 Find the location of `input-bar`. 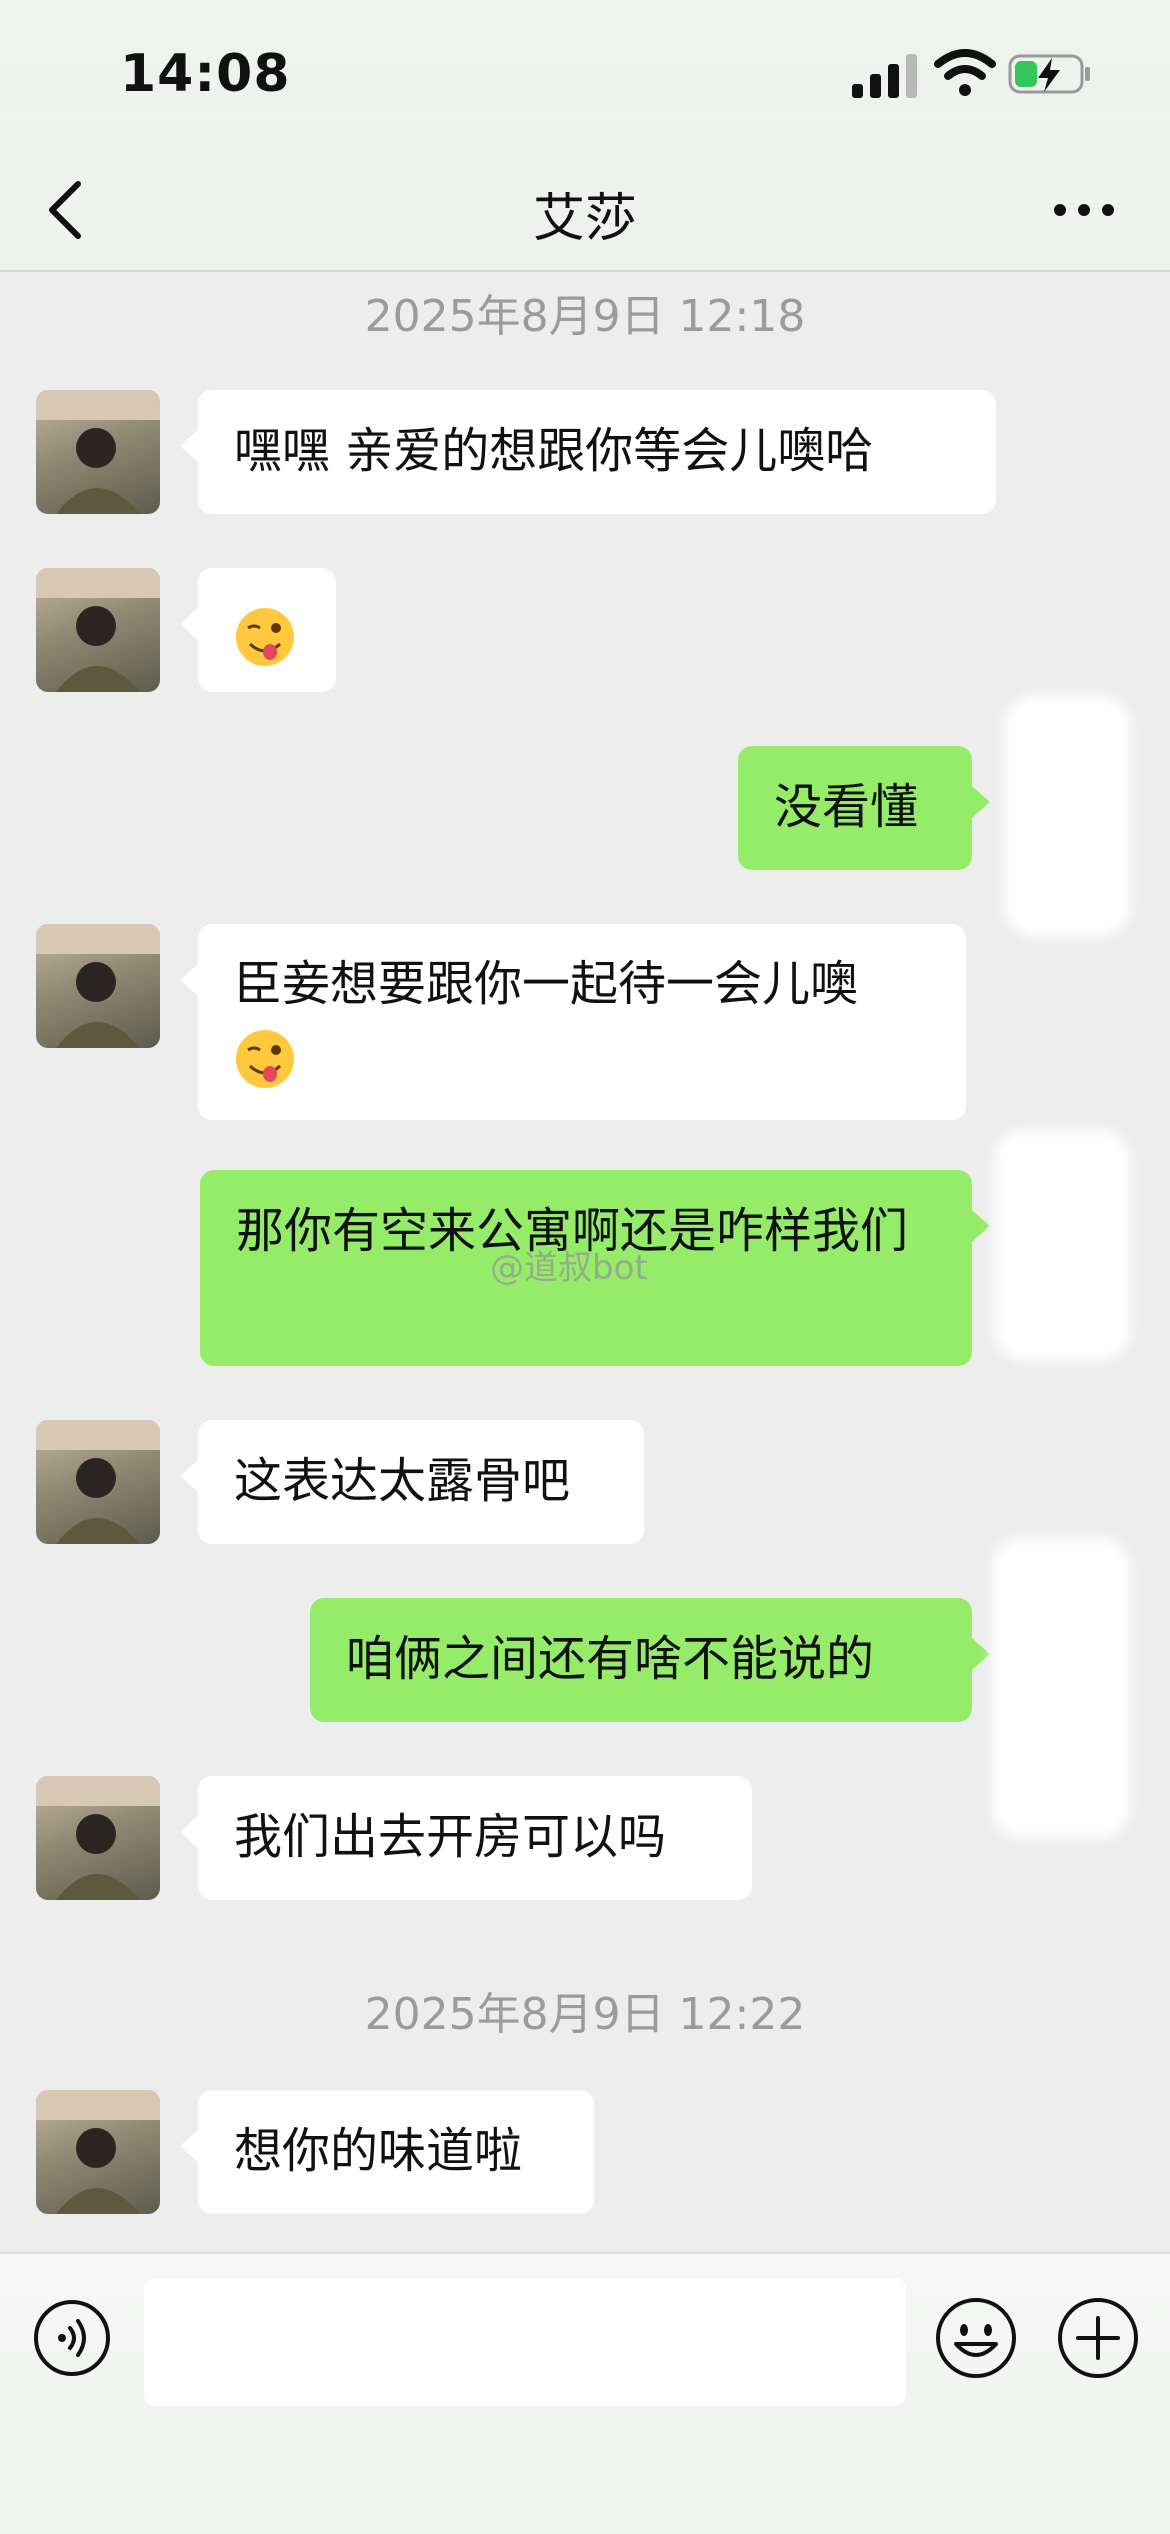

input-bar is located at coordinates (585, 2393).